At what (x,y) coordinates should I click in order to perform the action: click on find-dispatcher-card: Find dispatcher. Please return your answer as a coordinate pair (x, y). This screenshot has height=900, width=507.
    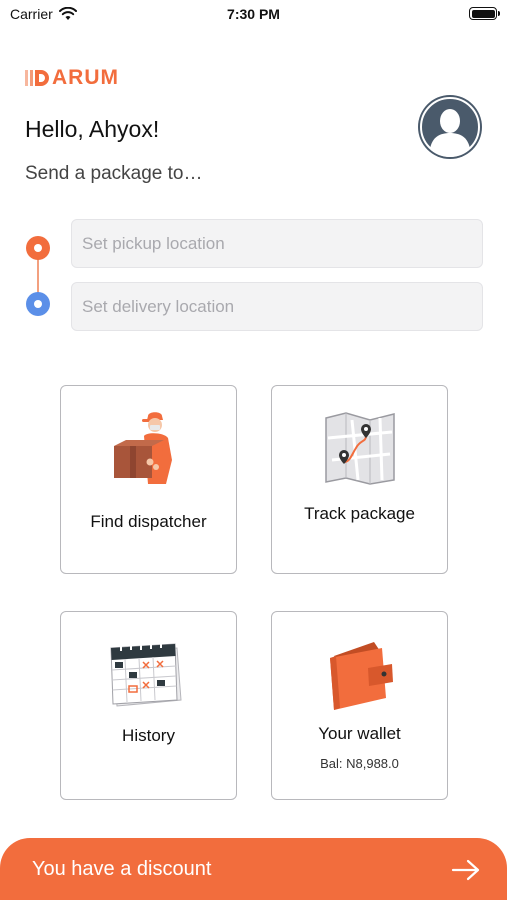
    Looking at the image, I should click on (148, 479).